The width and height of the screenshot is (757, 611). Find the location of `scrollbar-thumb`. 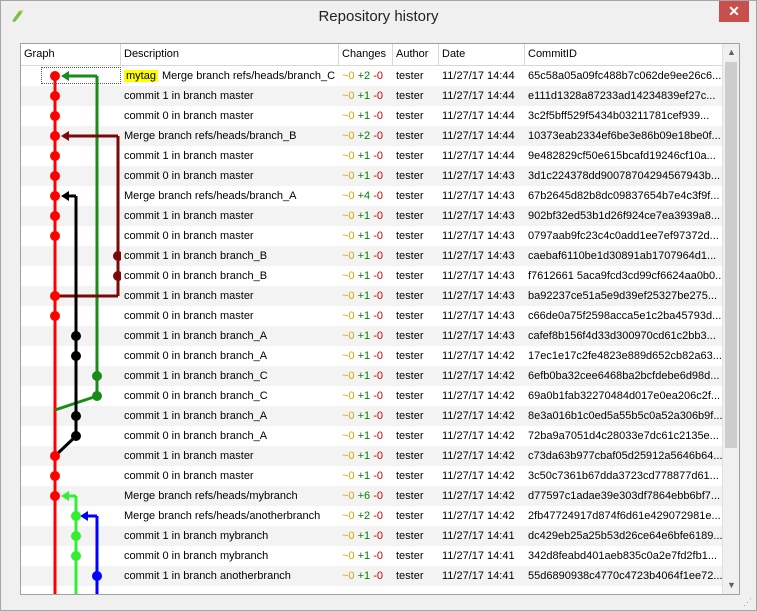

scrollbar-thumb is located at coordinates (731, 255).